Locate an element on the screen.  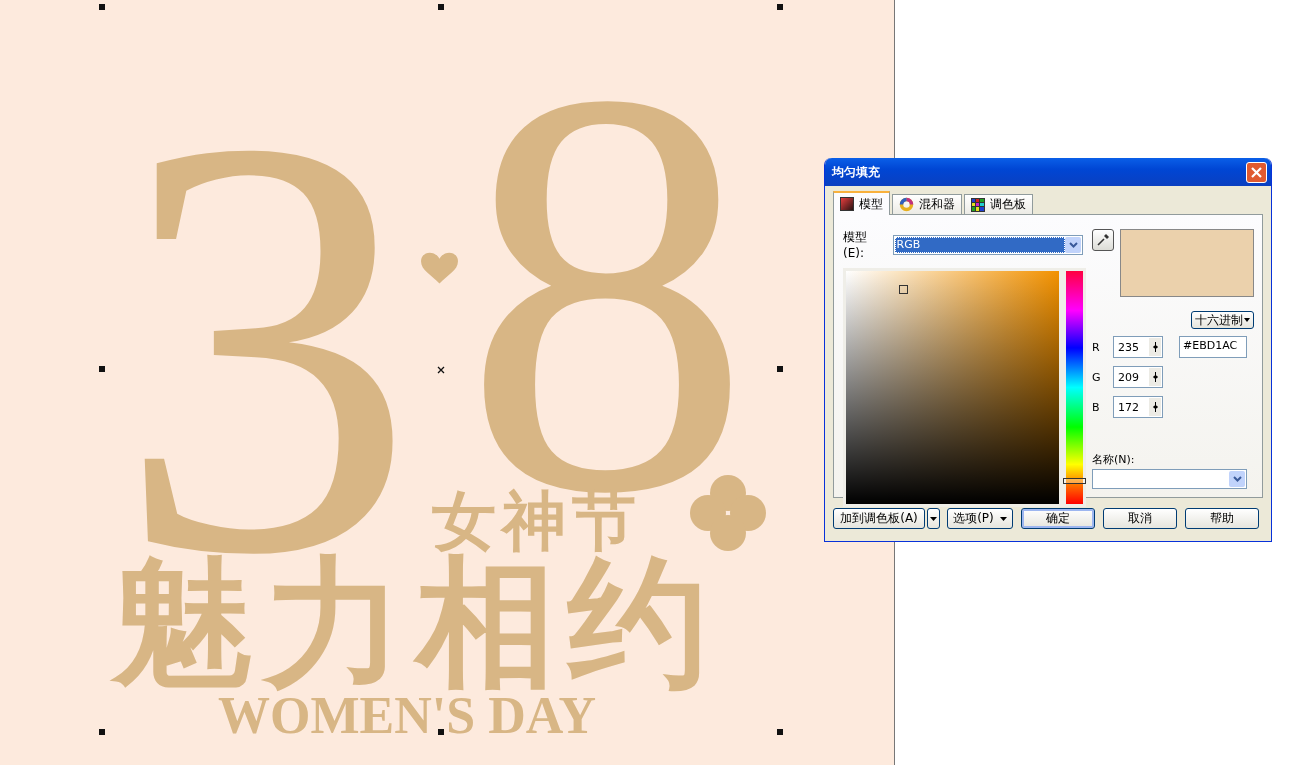
color-picker-marker is located at coordinates (903, 289).